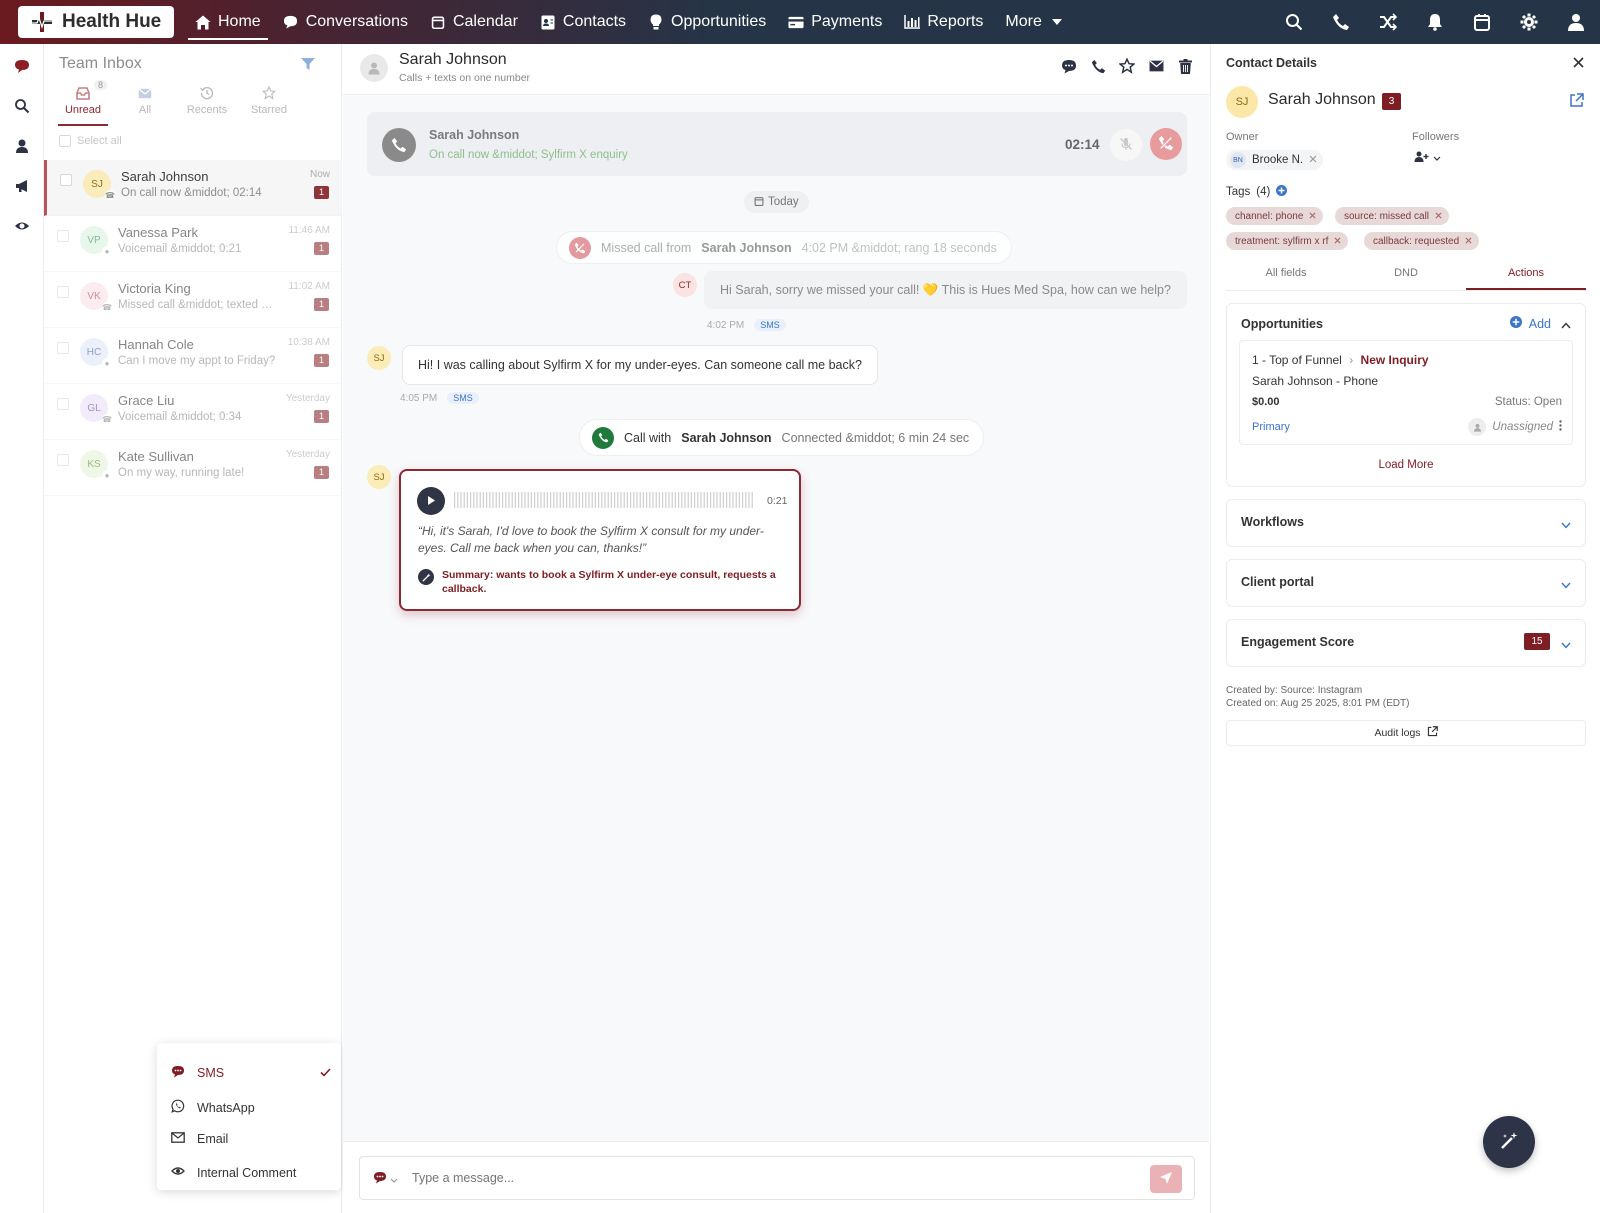 Image resolution: width=1600 pixels, height=1213 pixels. I want to click on nav-item-contacts: Contacts, so click(583, 22).